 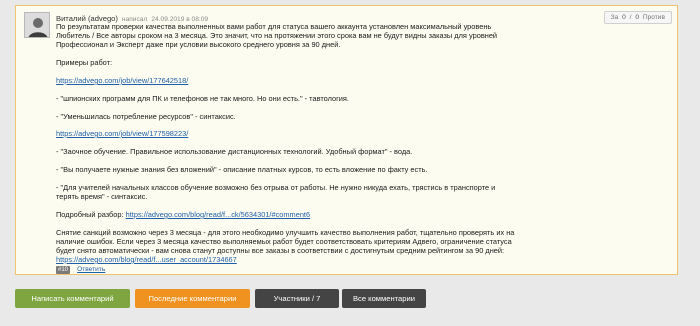 I want to click on vote-box: За 0 / 0 Против, so click(x=637, y=17).